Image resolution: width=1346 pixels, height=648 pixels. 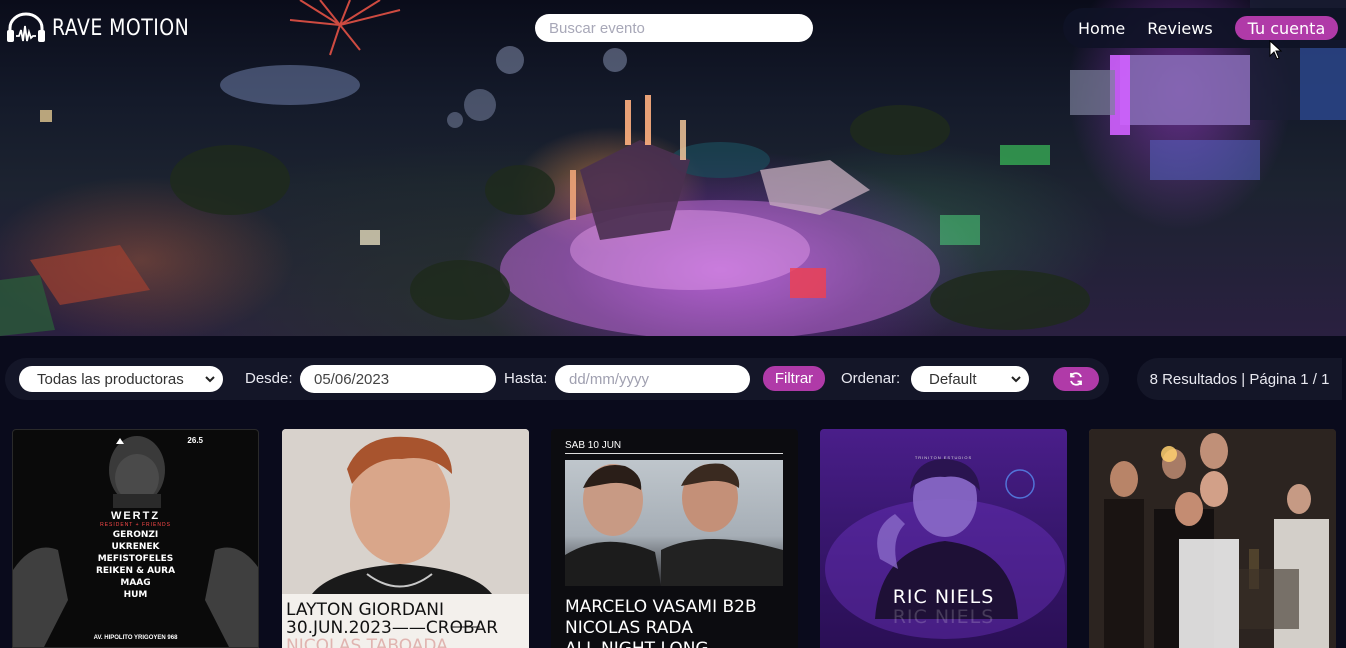 I want to click on event-artist: NICOLAS TABOADA, so click(x=367, y=642).